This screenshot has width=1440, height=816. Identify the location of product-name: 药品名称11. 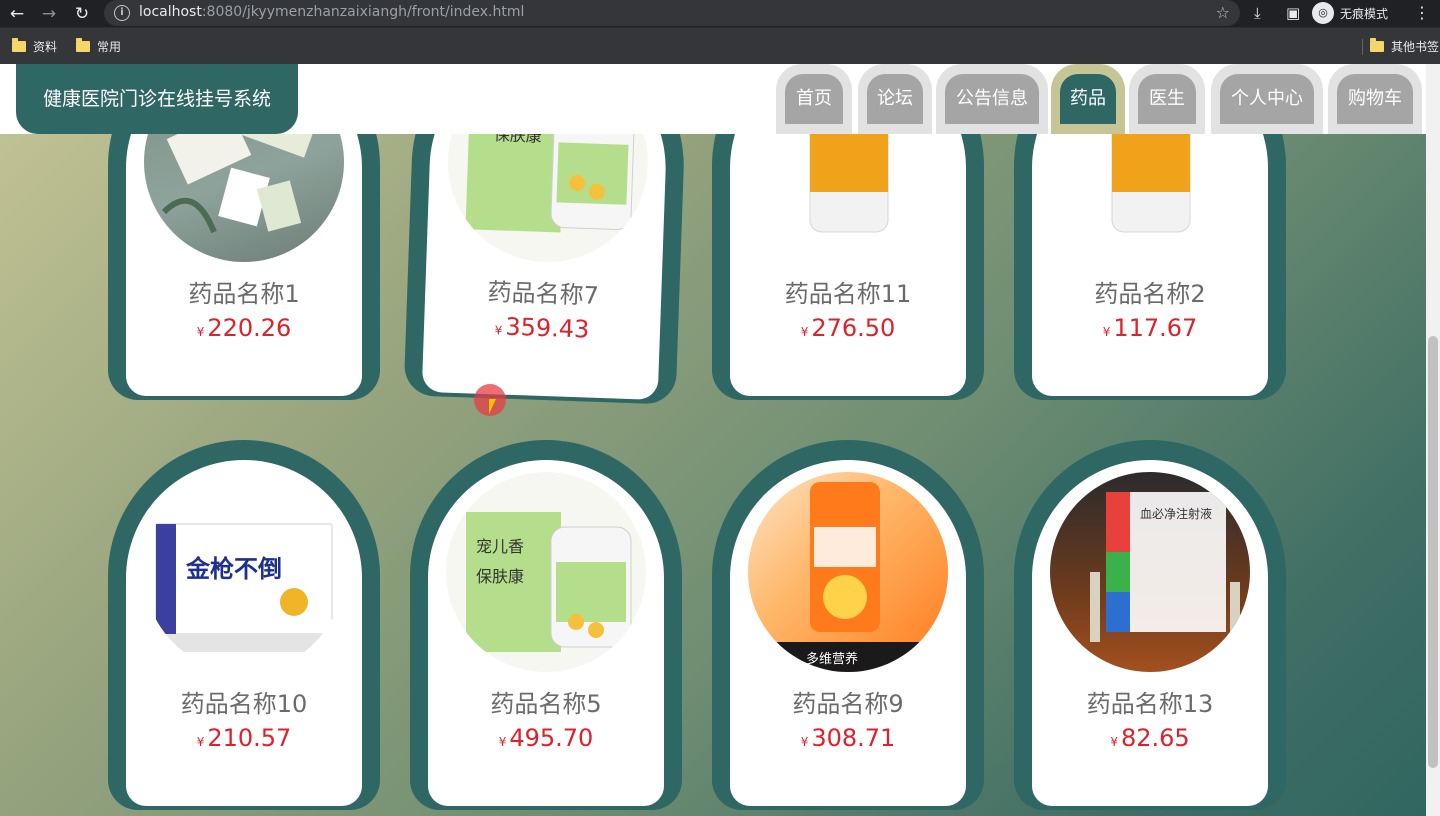
(848, 291).